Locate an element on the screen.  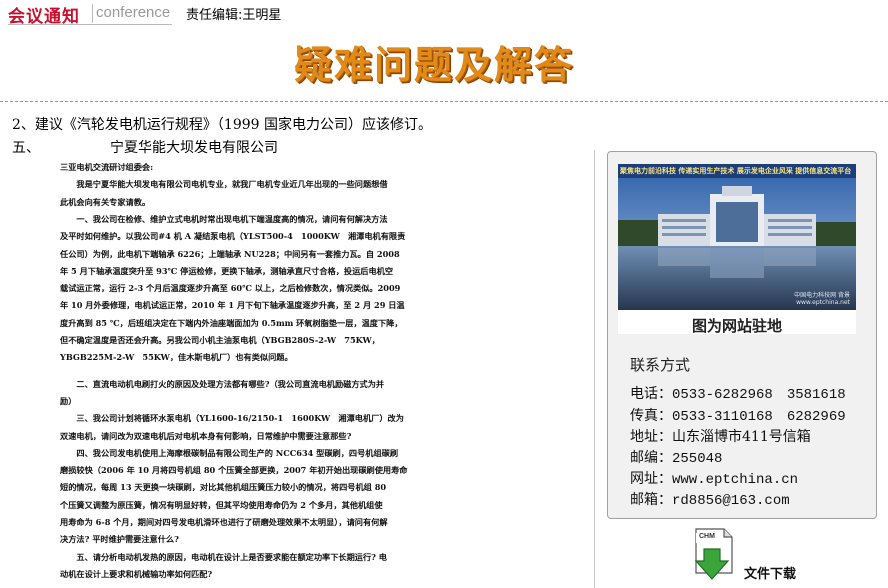
file-type-label: CHM is located at coordinates (707, 536).